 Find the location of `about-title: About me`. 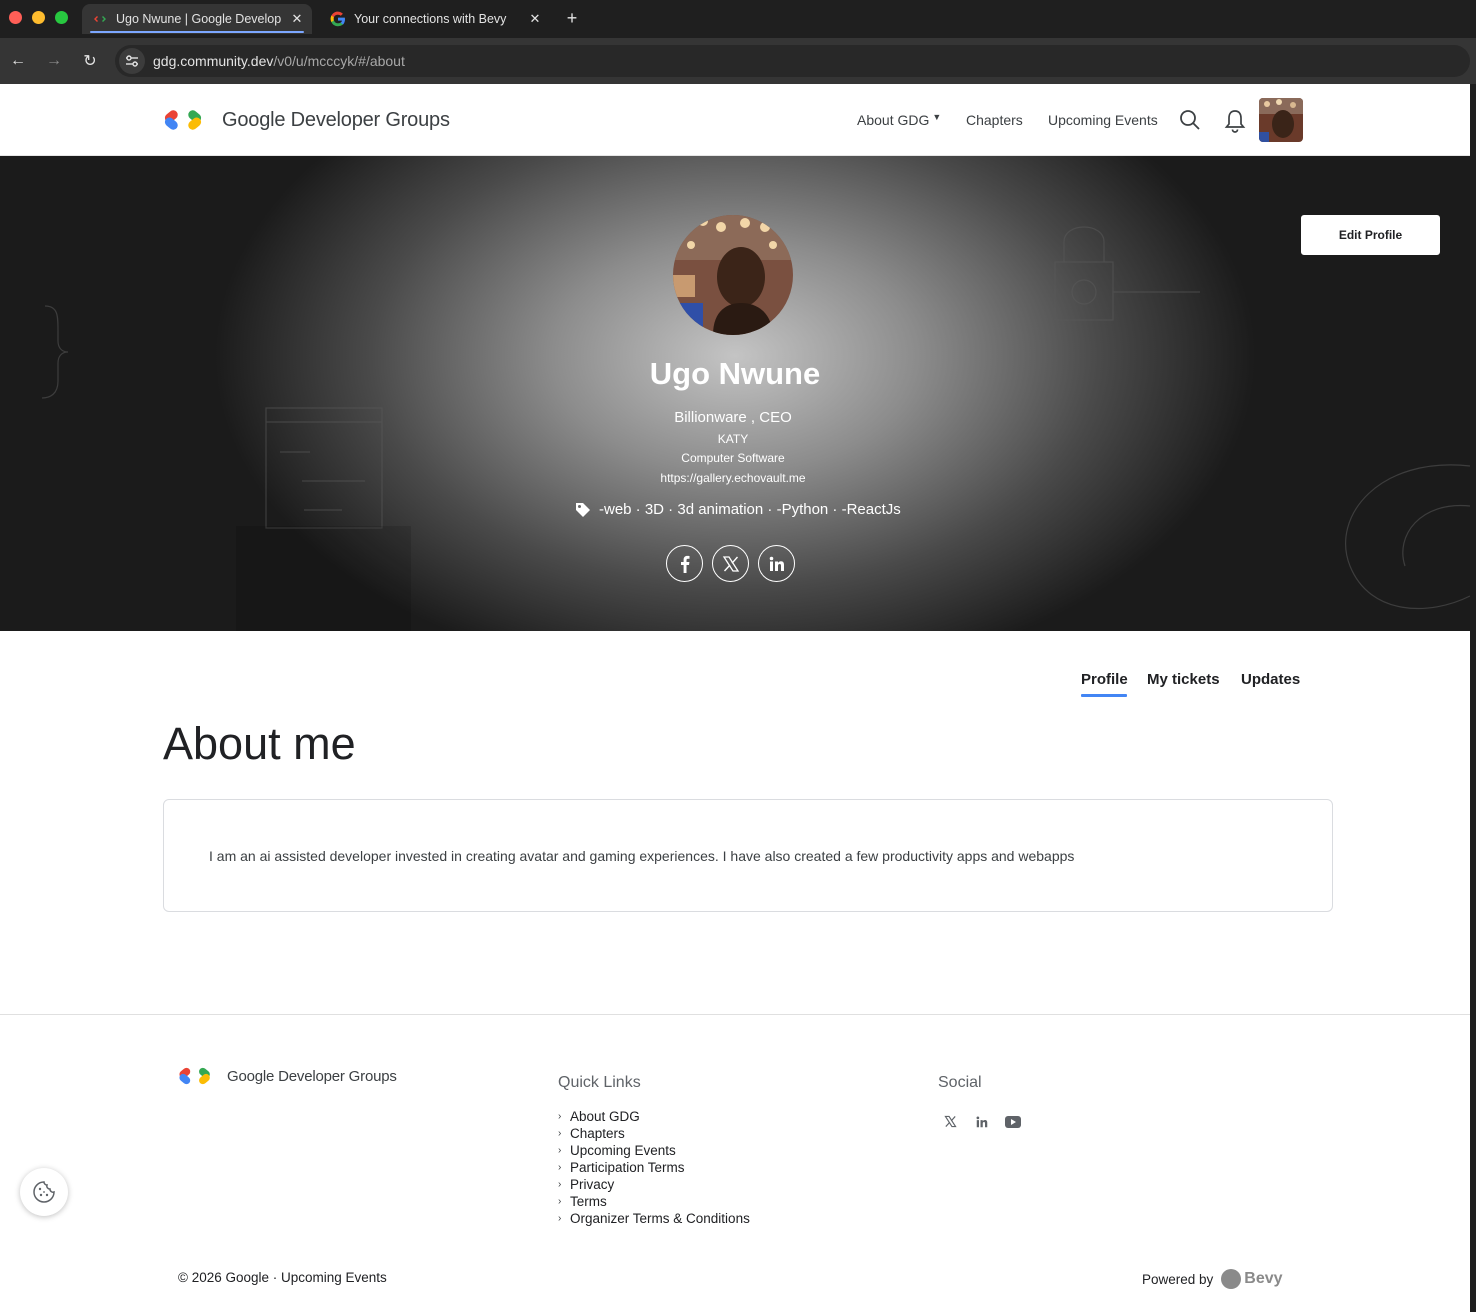

about-title: About me is located at coordinates (259, 743).